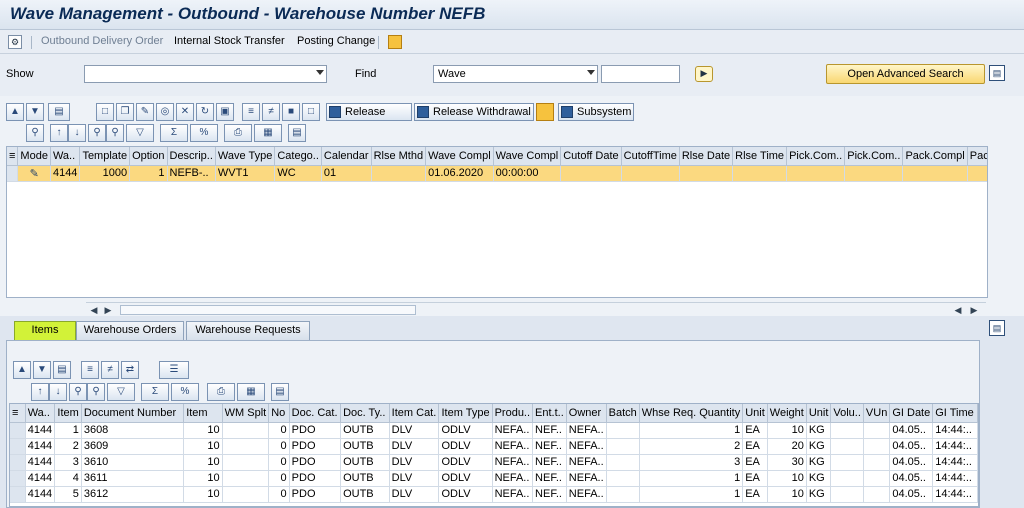 Image resolution: width=1024 pixels, height=508 pixels. Describe the element at coordinates (94, 310) in the screenshot. I see `scroll-left-icon: ◀` at that location.